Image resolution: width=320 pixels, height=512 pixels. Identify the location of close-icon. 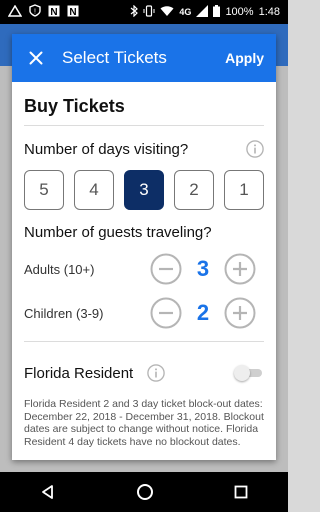
(36, 58).